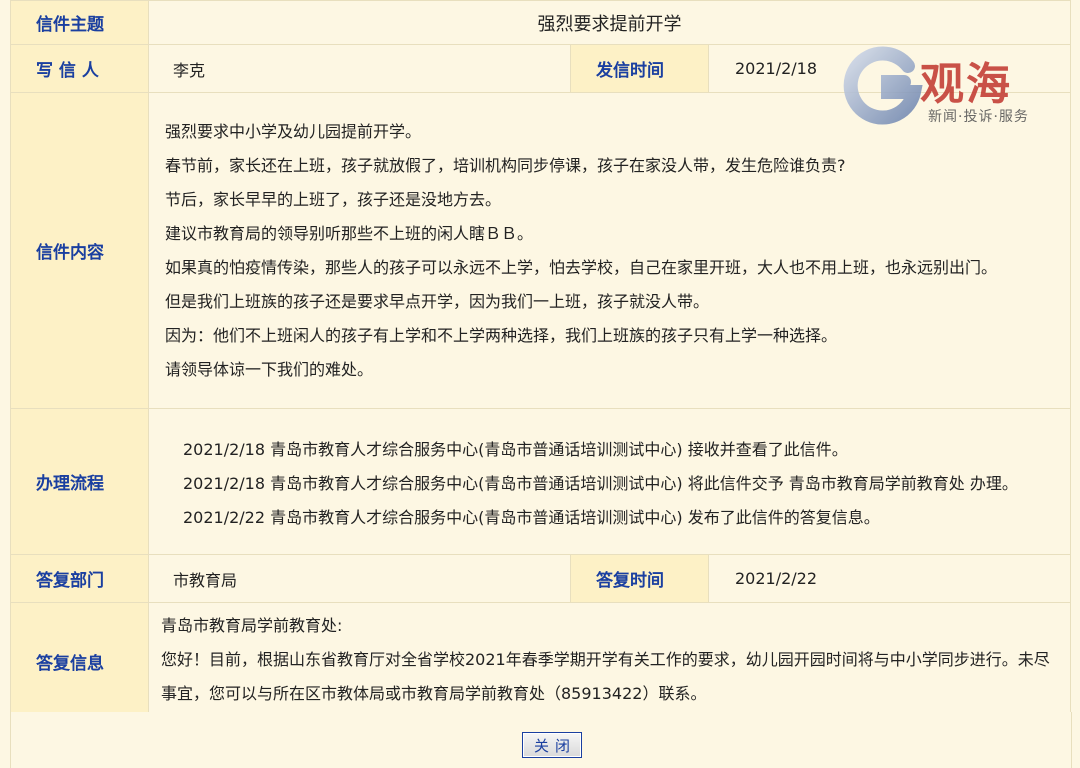 This screenshot has height=768, width=1080. What do you see at coordinates (437, 301) in the screenshot?
I see `content-line: 但是我们上班族的孩子还是要求早点开学，因为我们一上班，孩子就没人带。` at bounding box center [437, 301].